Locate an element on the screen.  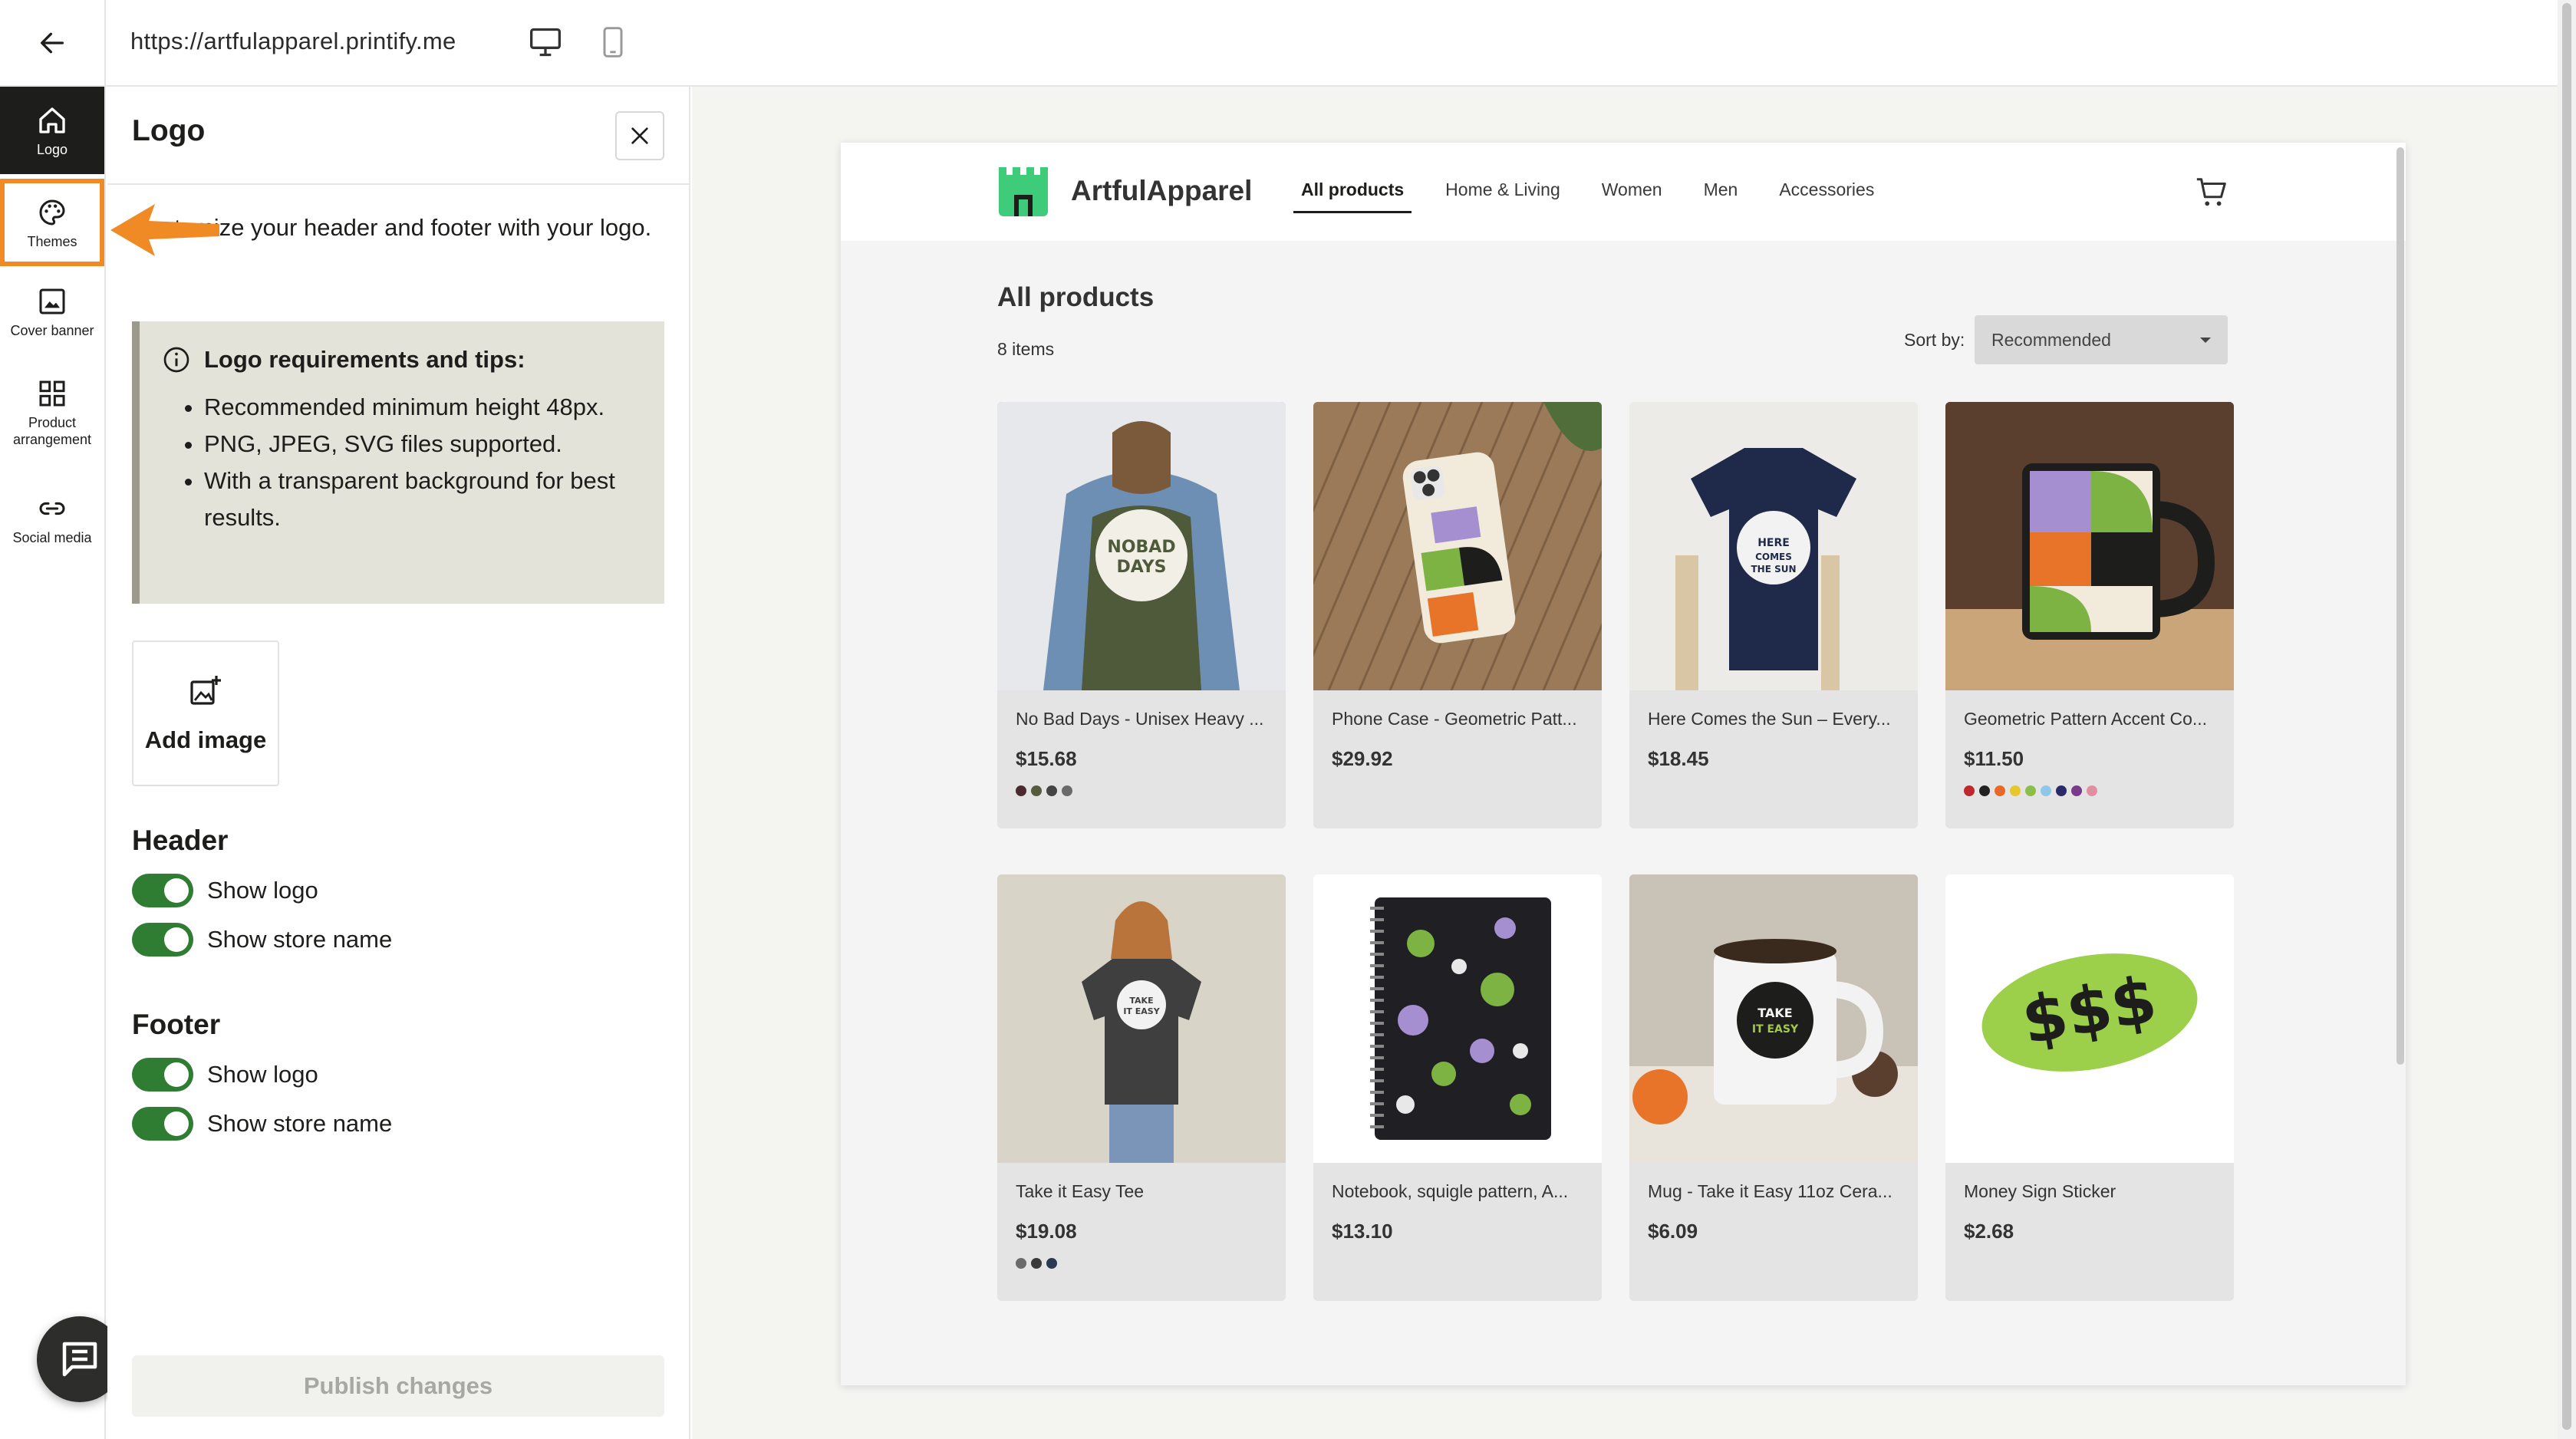
product-title: Take it Easy Tee is located at coordinates (1143, 1191).